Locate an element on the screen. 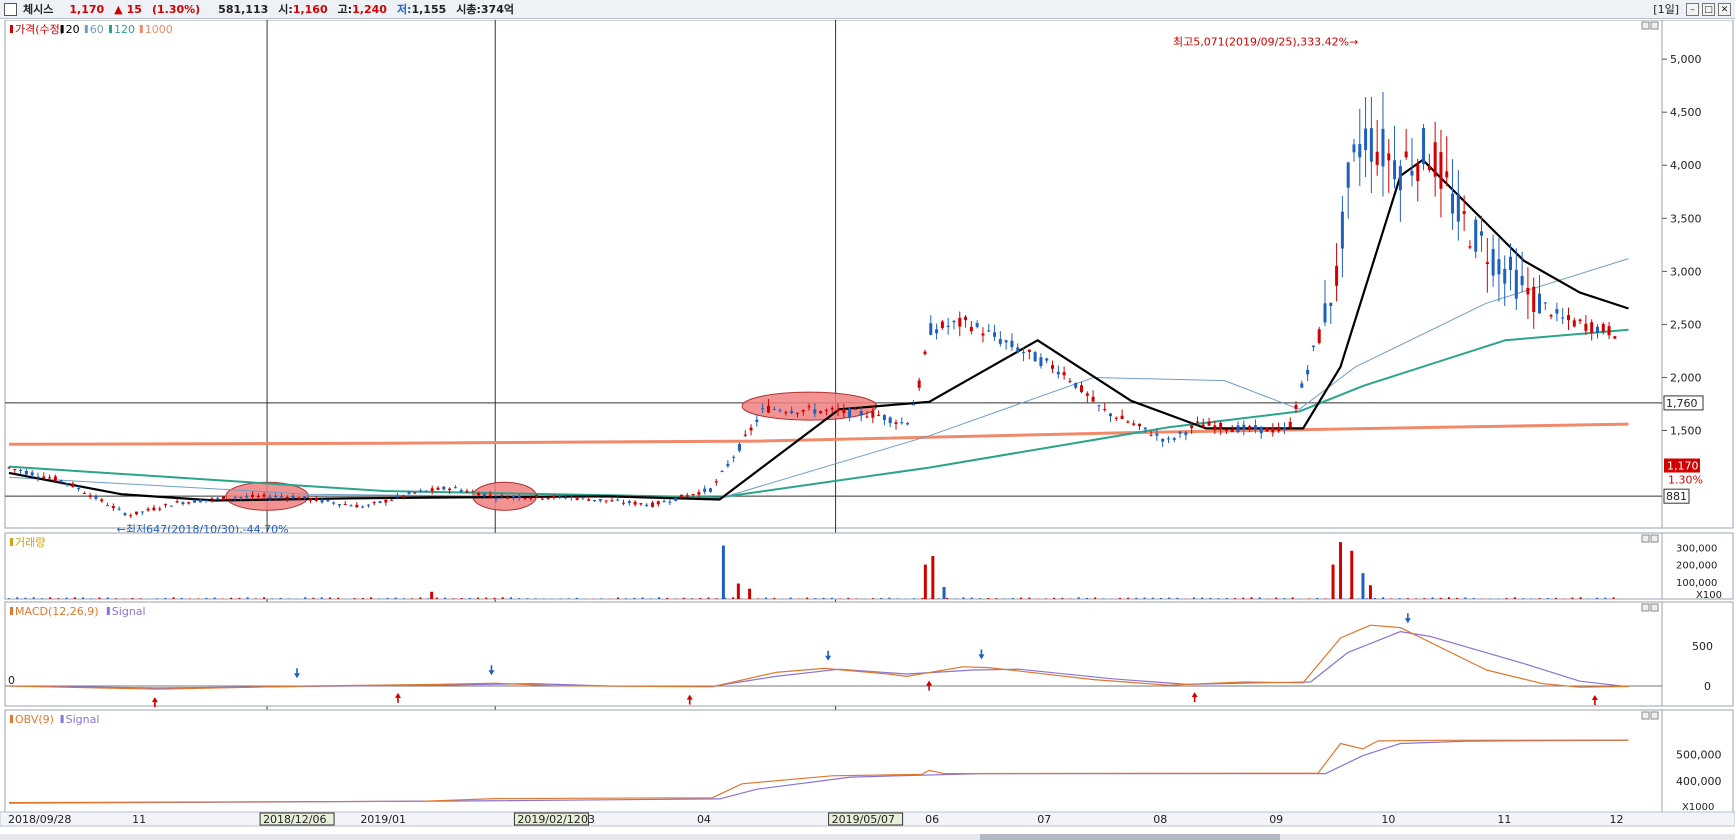 This screenshot has height=840, width=1735. macd-tick-label: 0 is located at coordinates (1707, 686).